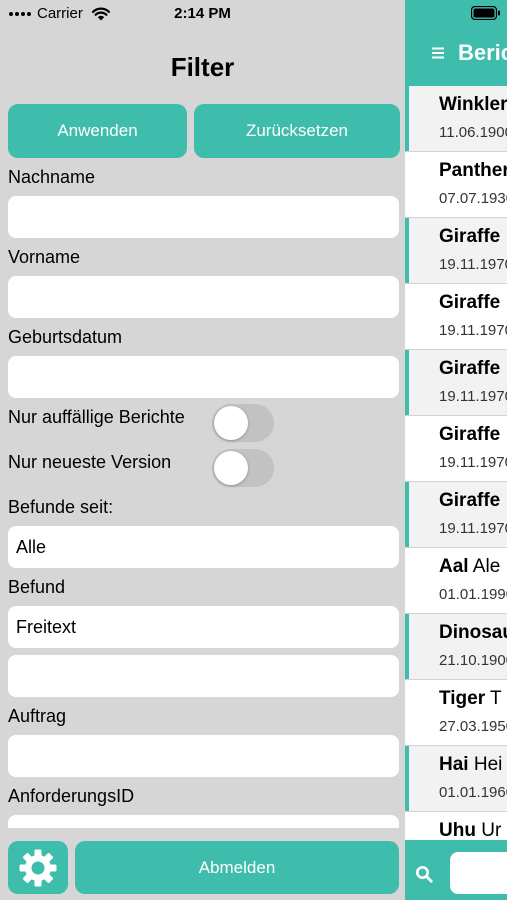 The height and width of the screenshot is (900, 507). I want to click on abnormal-only-toggle, so click(243, 423).